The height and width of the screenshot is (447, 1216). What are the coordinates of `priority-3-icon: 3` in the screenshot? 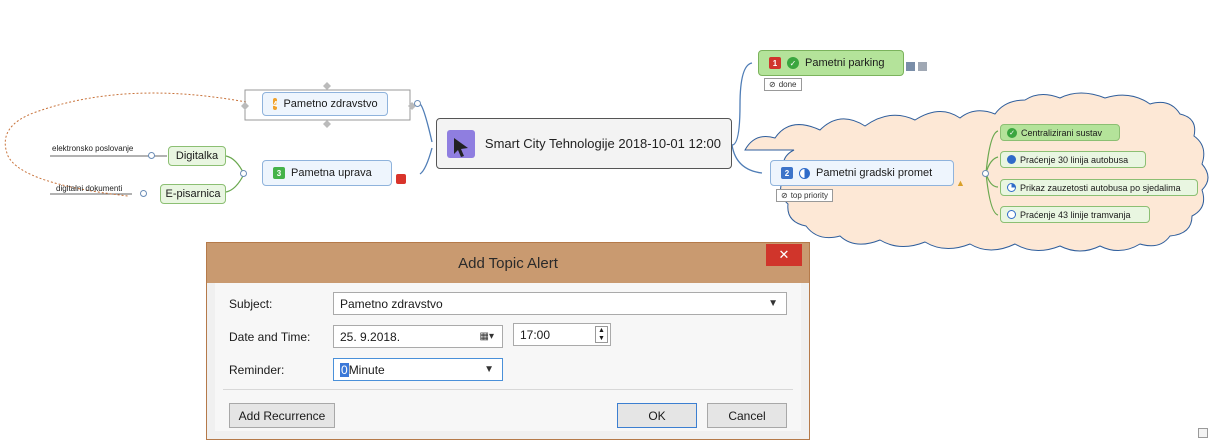 It's located at (279, 173).